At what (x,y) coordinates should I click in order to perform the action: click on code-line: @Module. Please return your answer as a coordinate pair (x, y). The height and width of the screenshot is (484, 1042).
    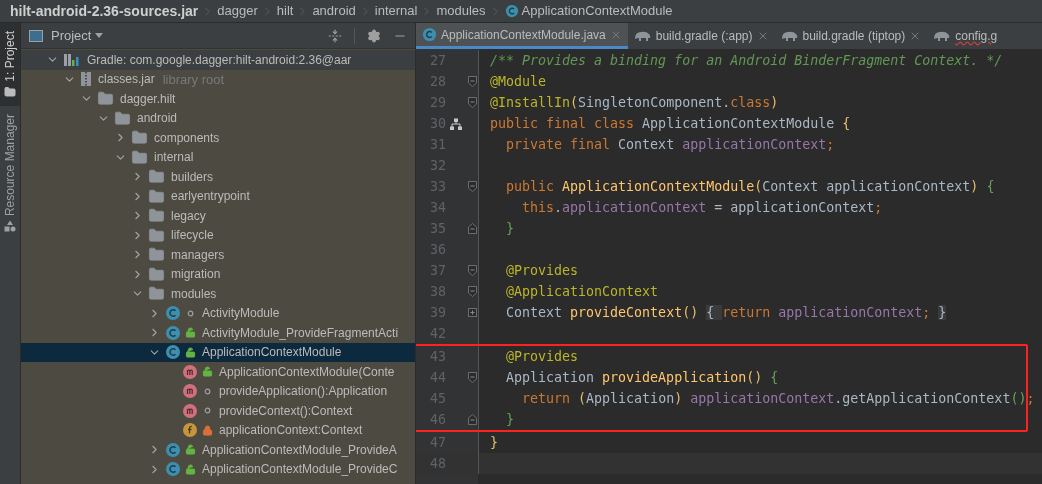
    Looking at the image, I should click on (518, 81).